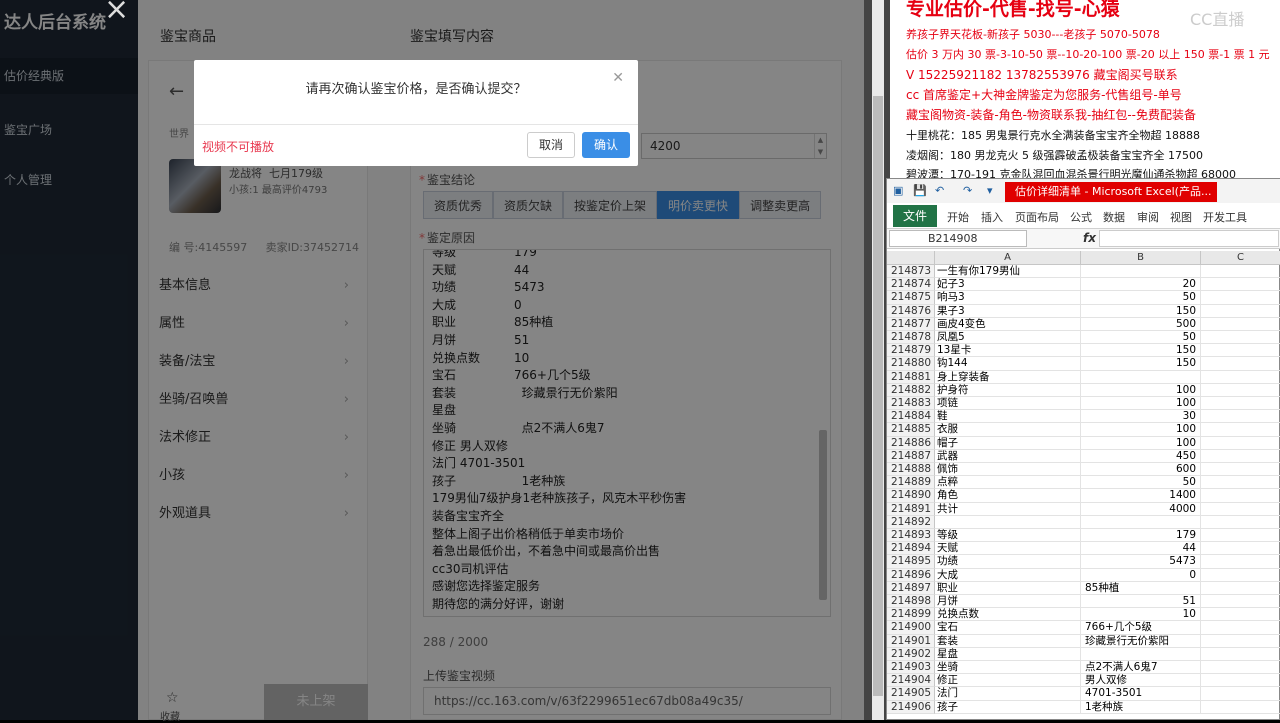  What do you see at coordinates (911, 549) in the screenshot?
I see `row-number: 214894` at bounding box center [911, 549].